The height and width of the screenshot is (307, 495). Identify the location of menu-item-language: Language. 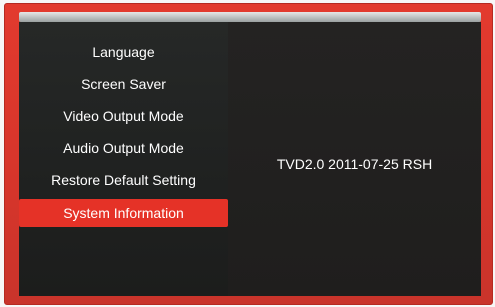
(123, 52).